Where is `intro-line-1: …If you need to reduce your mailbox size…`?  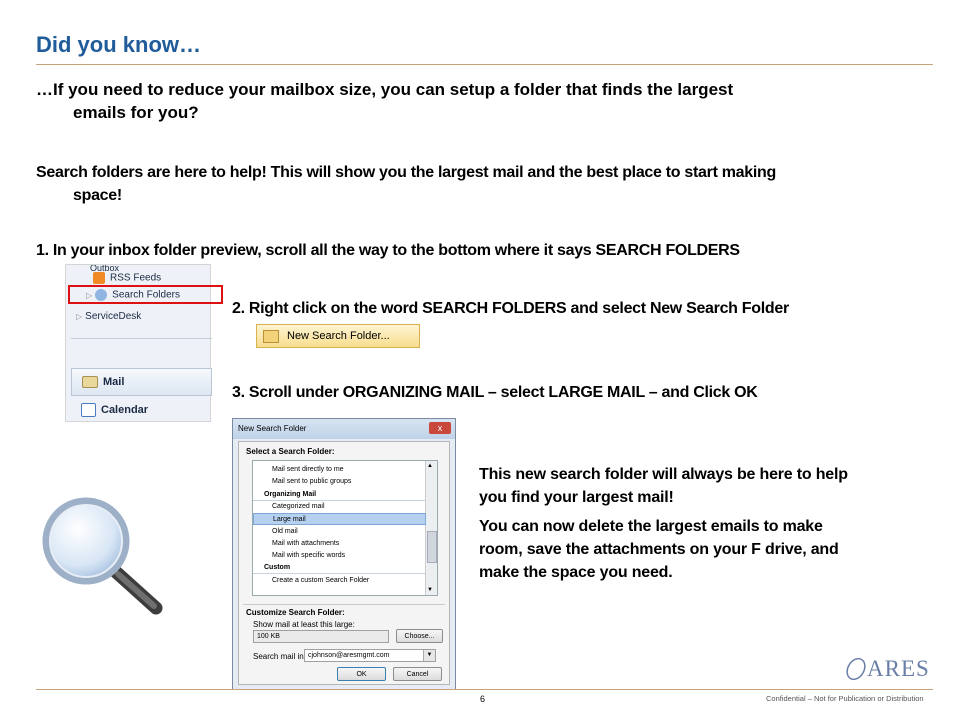
intro-line-1: …If you need to reduce your mailbox size… is located at coordinates (385, 89).